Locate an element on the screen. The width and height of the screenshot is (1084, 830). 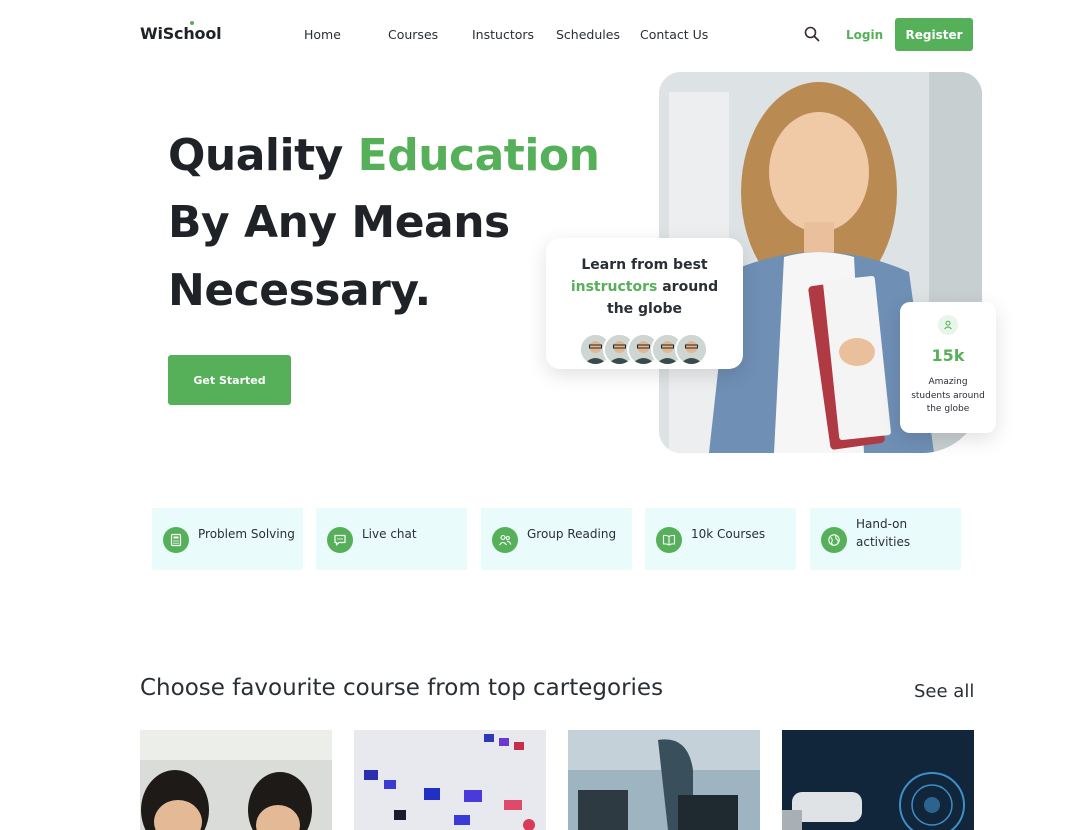
hero-heading-line-2: By Any Means is located at coordinates (339, 222).